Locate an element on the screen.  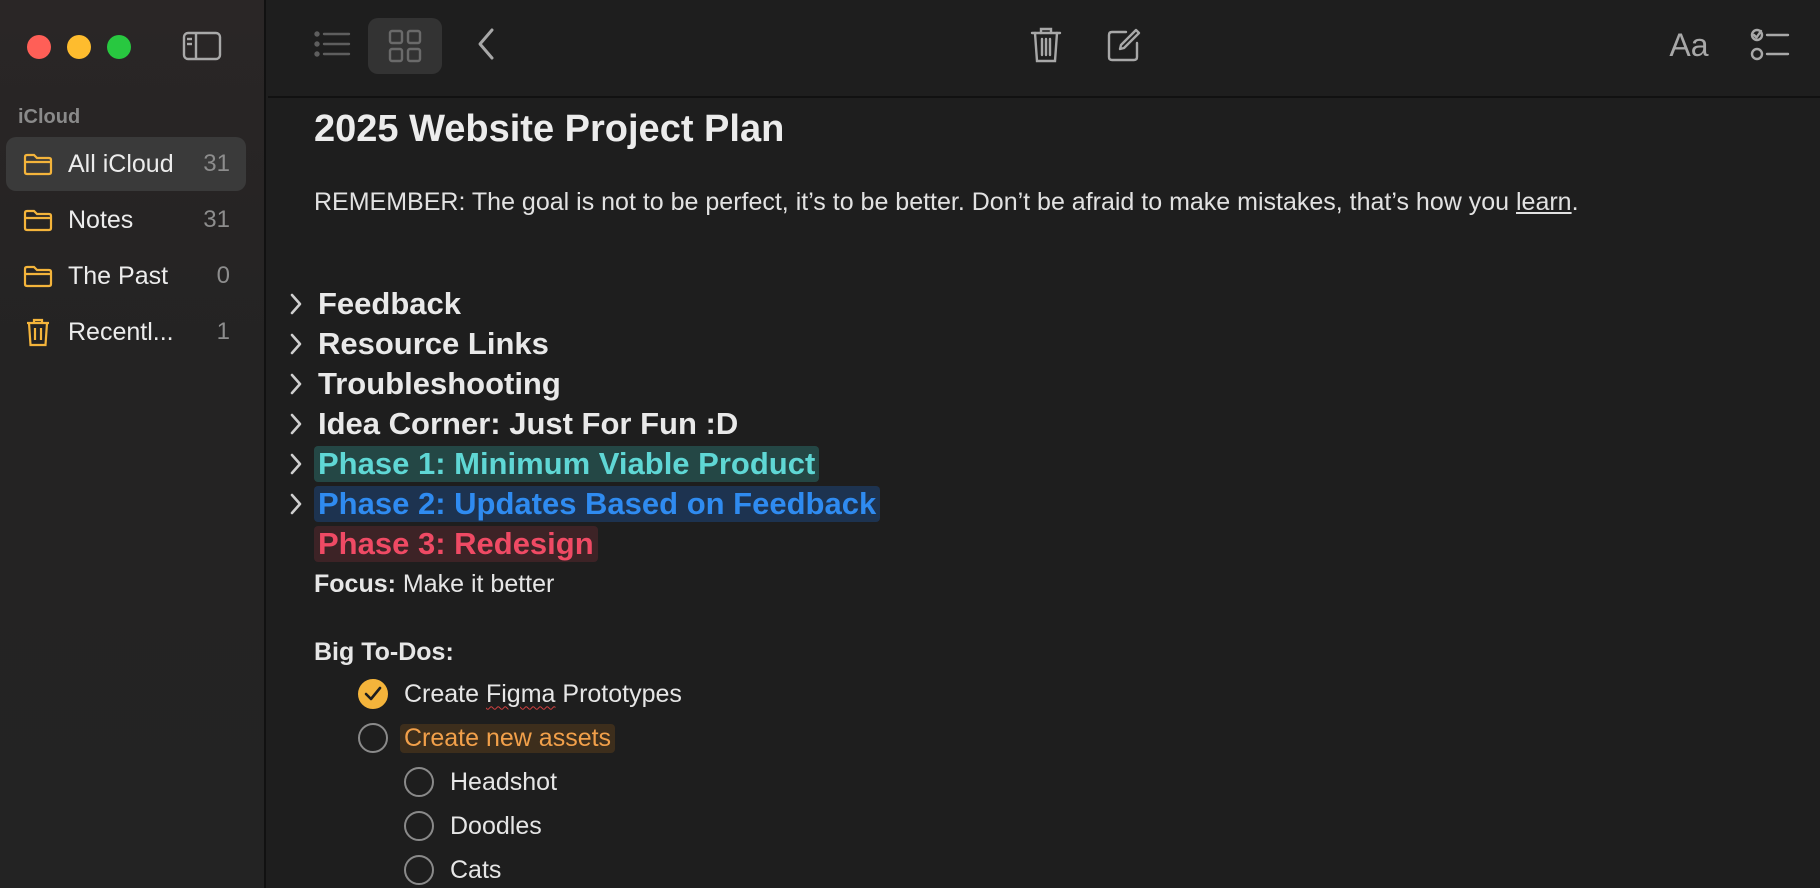
todo-text: Headshot is located at coordinates (504, 781).